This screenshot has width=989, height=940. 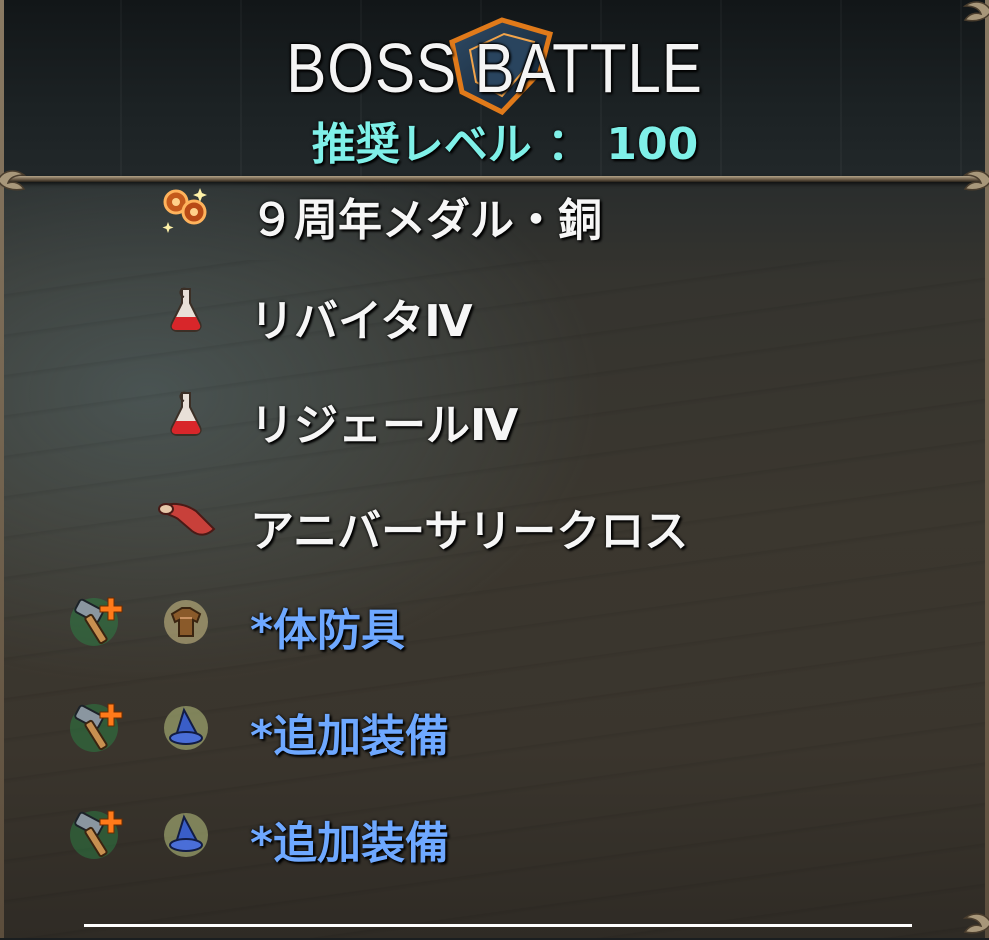 I want to click on reward-row: ９周年メダル・銅, so click(x=494, y=220).